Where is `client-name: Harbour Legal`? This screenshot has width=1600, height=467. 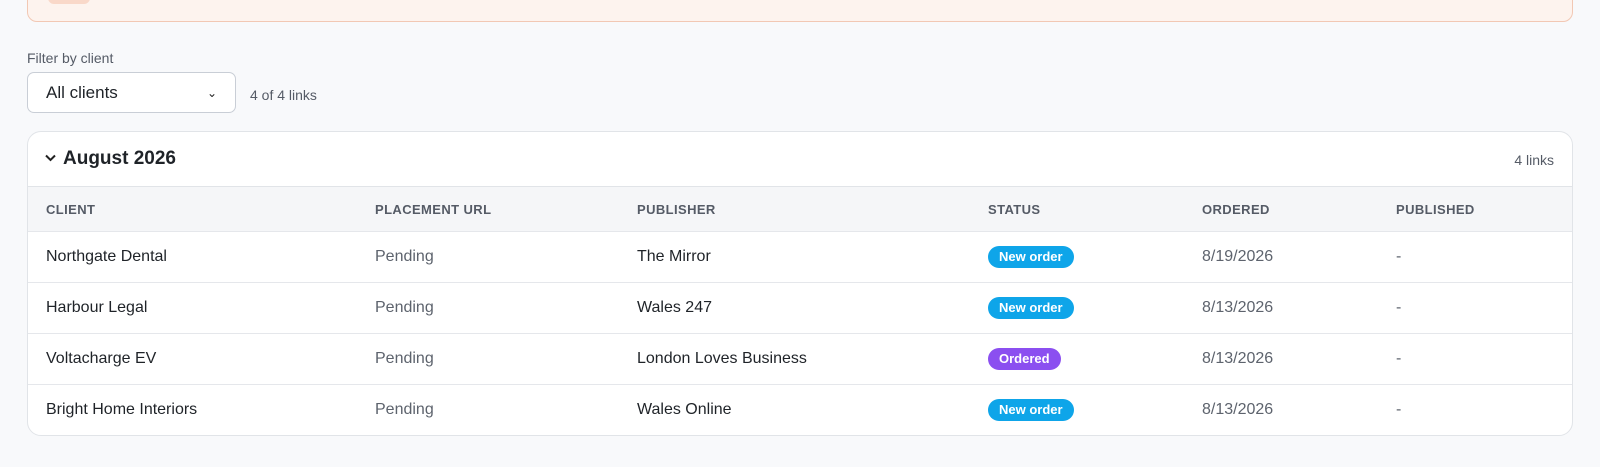 client-name: Harbour Legal is located at coordinates (97, 307).